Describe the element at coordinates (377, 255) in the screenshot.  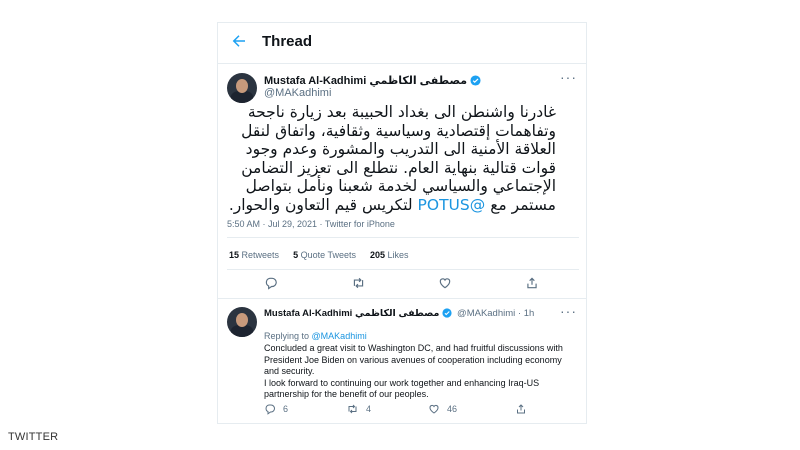
I see `likes-count: 205` at that location.